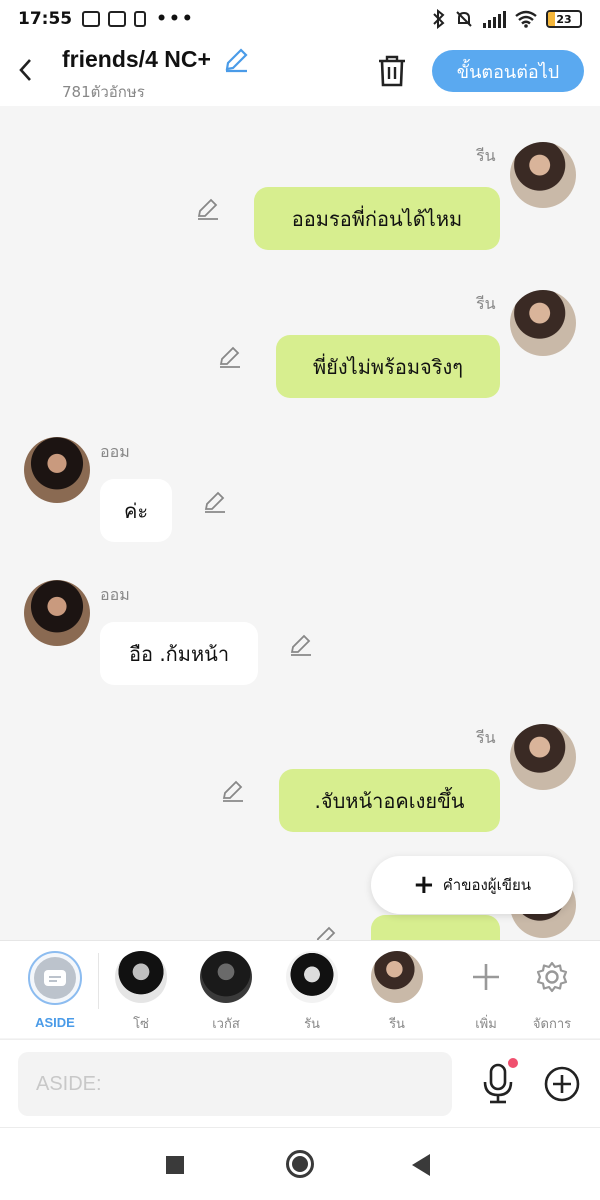  Describe the element at coordinates (389, 800) in the screenshot. I see `message-bubble: .จับหน้าอคเงยขึ้น` at that location.